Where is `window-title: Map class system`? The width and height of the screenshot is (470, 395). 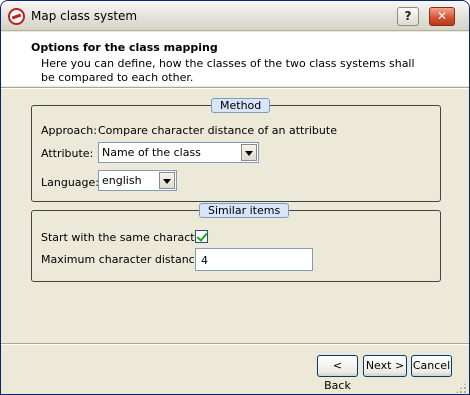
window-title: Map class system is located at coordinates (84, 16).